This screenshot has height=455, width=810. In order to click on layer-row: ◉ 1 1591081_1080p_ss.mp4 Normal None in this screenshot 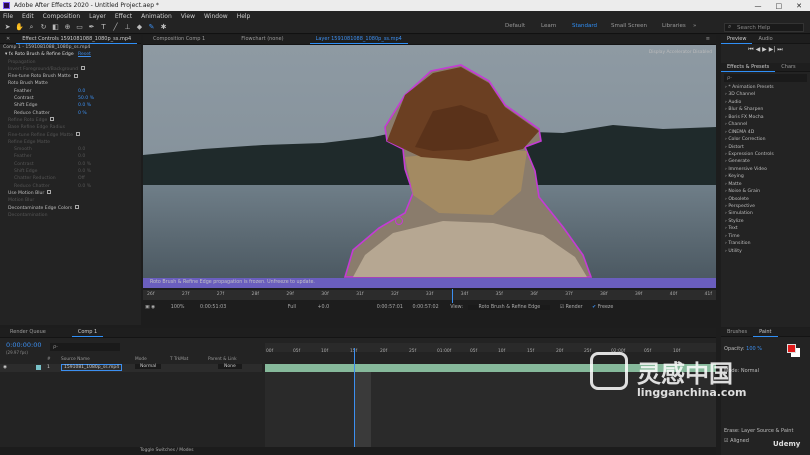, I will do `click(131, 368)`.